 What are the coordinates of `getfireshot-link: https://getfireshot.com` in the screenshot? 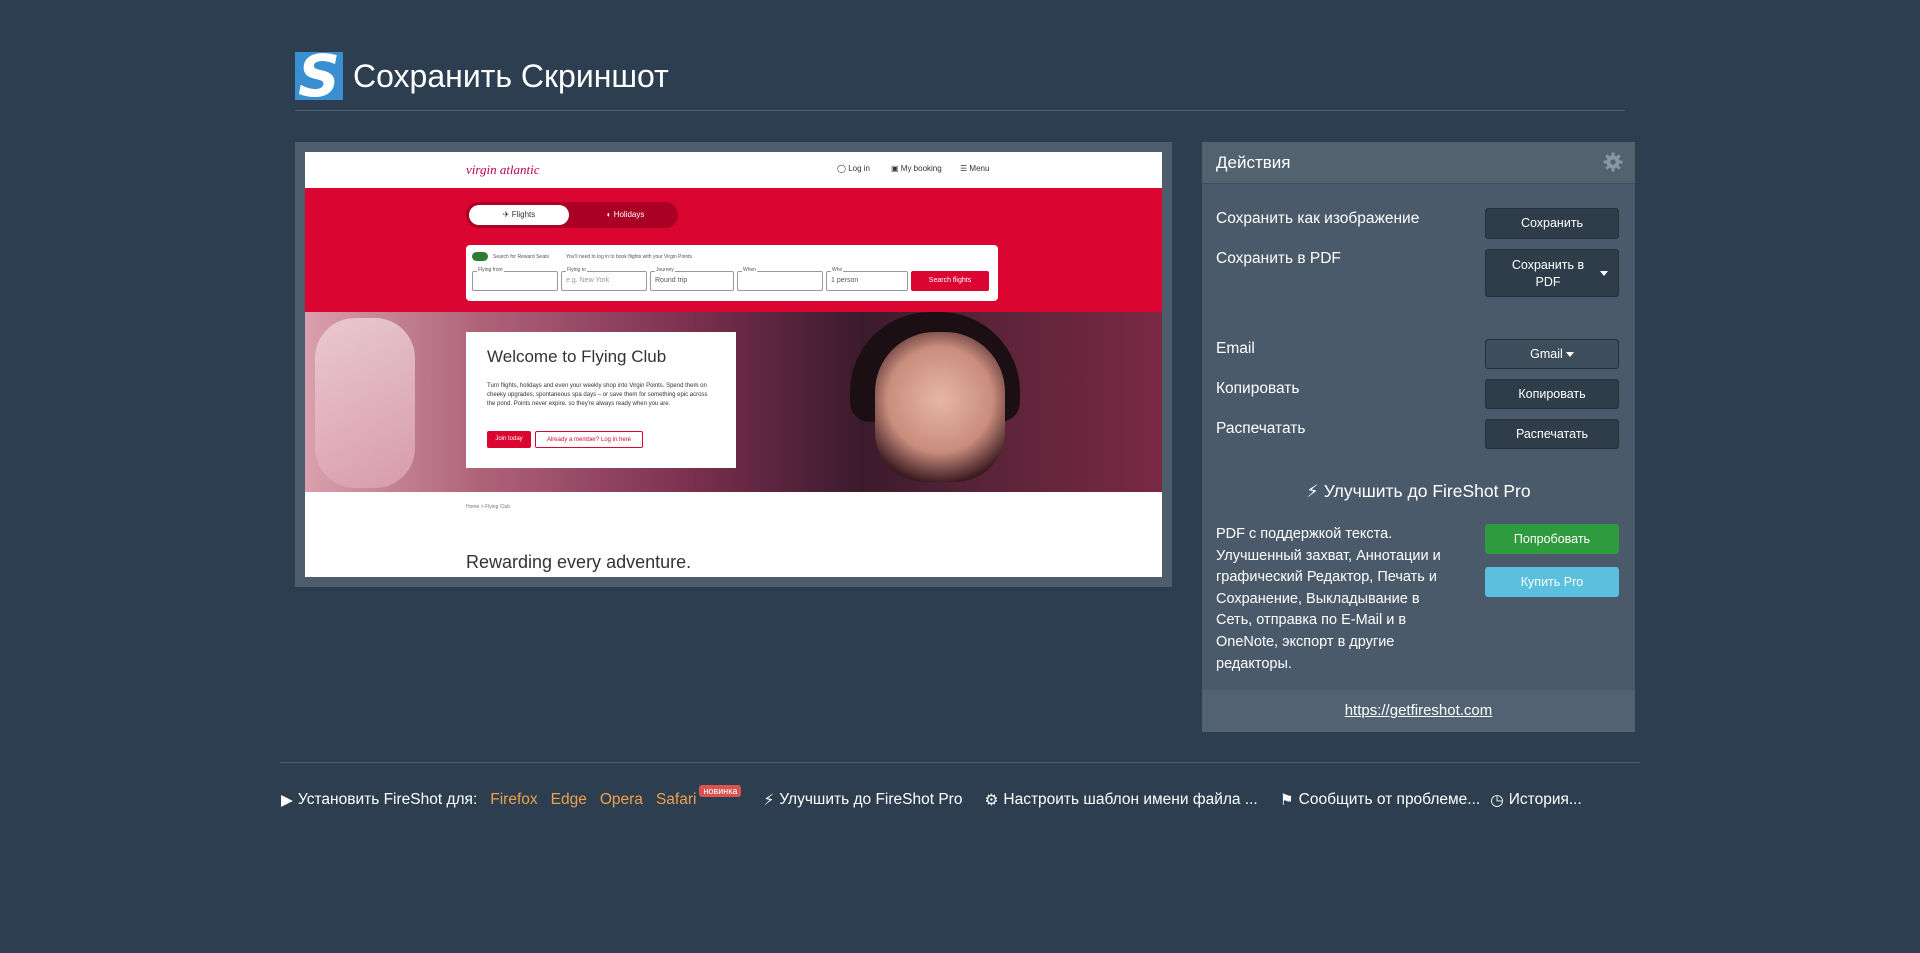 It's located at (1418, 710).